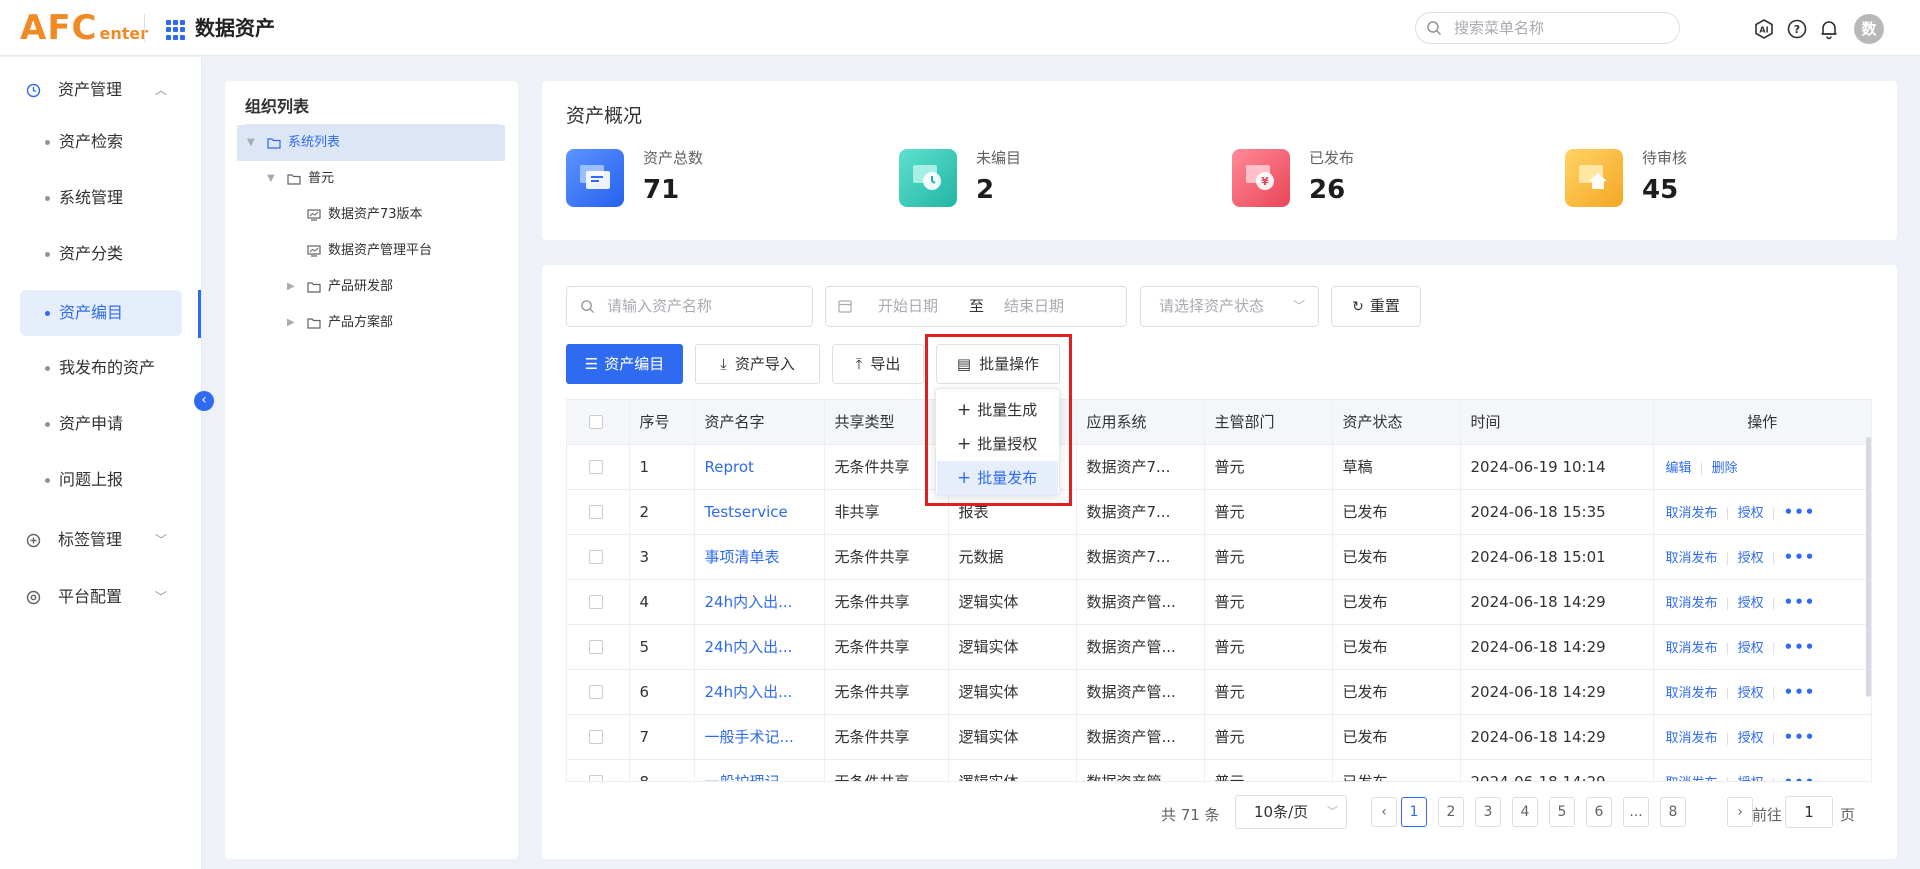 The image size is (1920, 869). Describe the element at coordinates (371, 323) in the screenshot. I see `tree-node-product-solution: ▶ 产品方案部` at that location.